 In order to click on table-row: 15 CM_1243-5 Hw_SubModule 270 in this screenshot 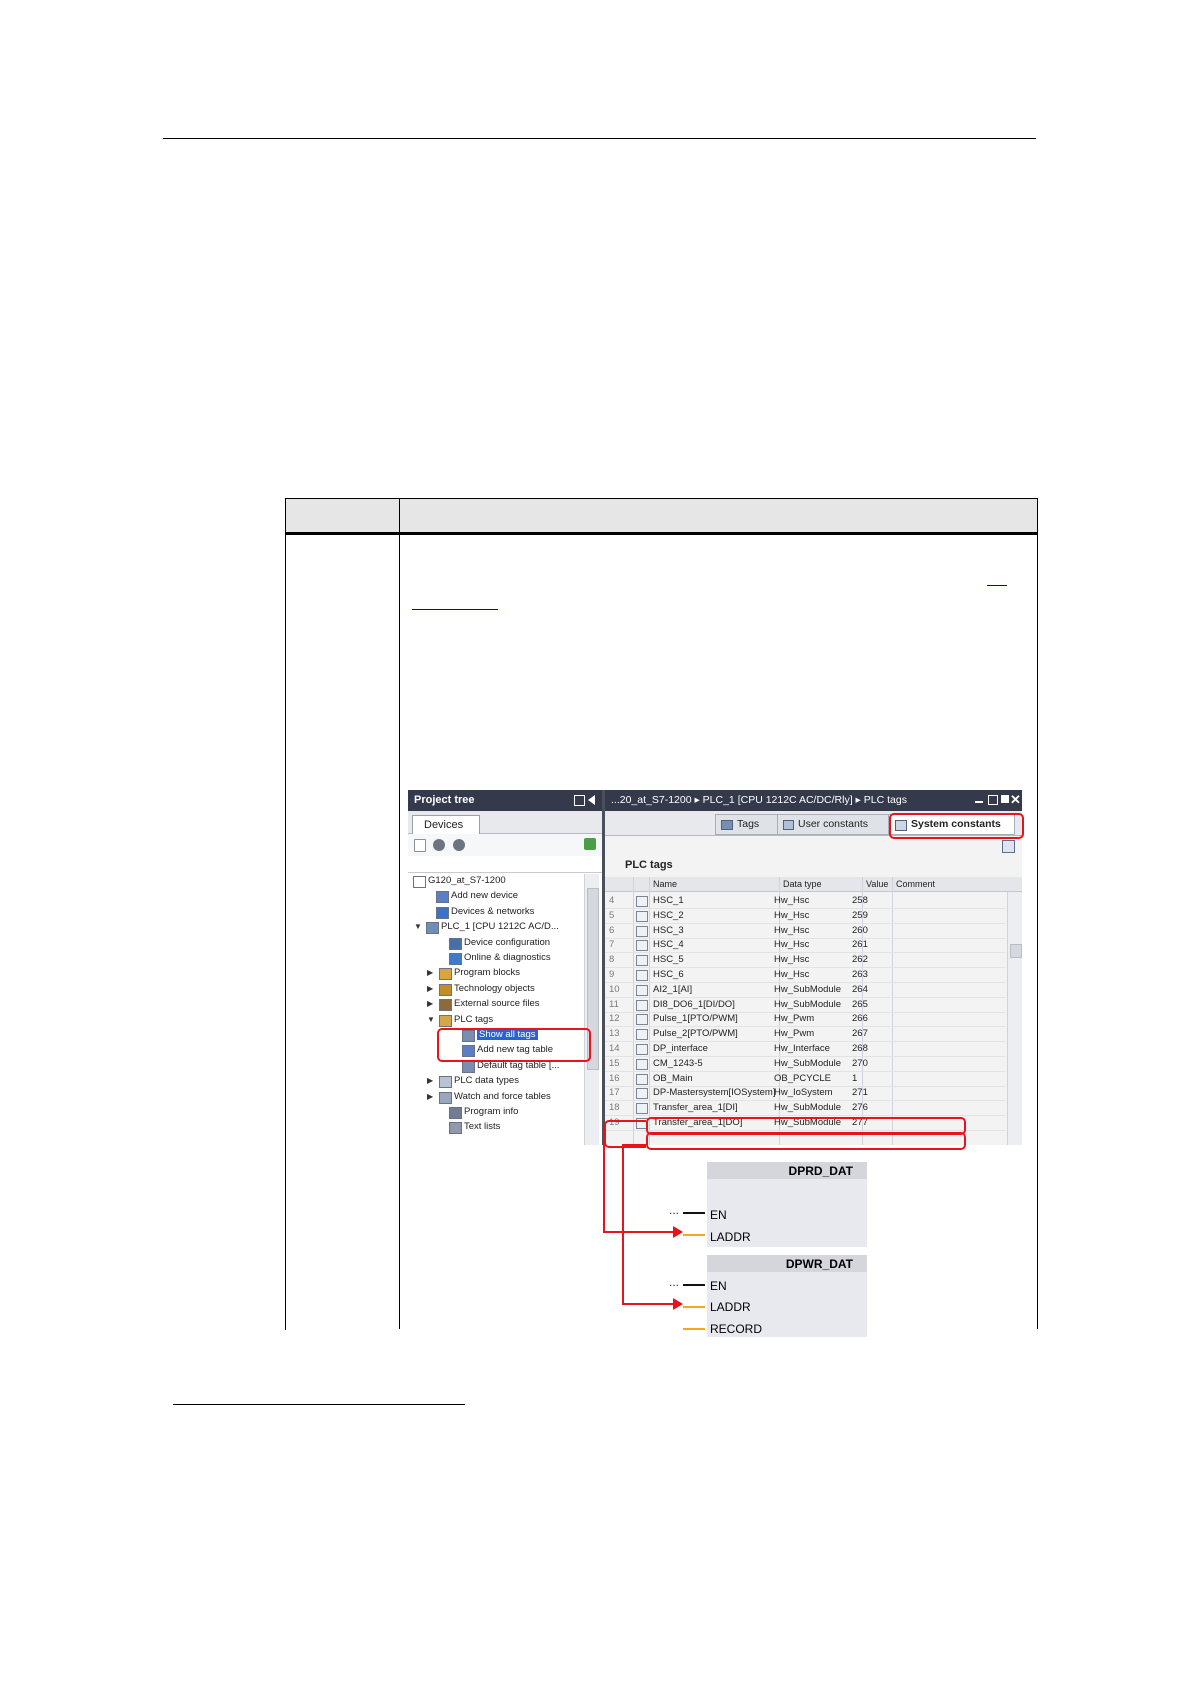, I will do `click(805, 1064)`.